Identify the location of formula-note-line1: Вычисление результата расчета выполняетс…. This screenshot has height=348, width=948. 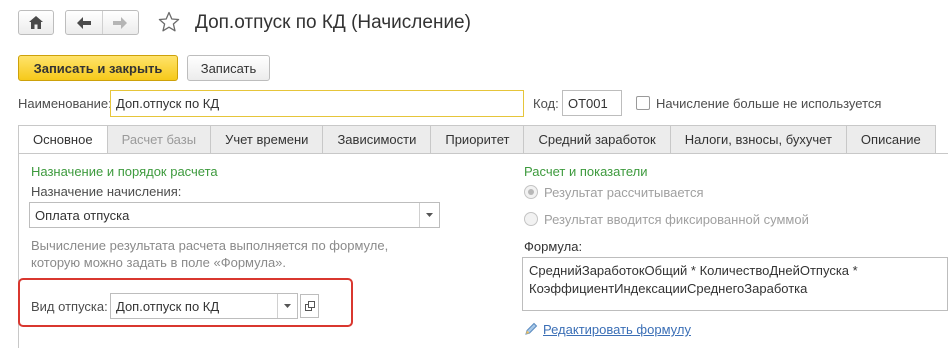
(210, 245).